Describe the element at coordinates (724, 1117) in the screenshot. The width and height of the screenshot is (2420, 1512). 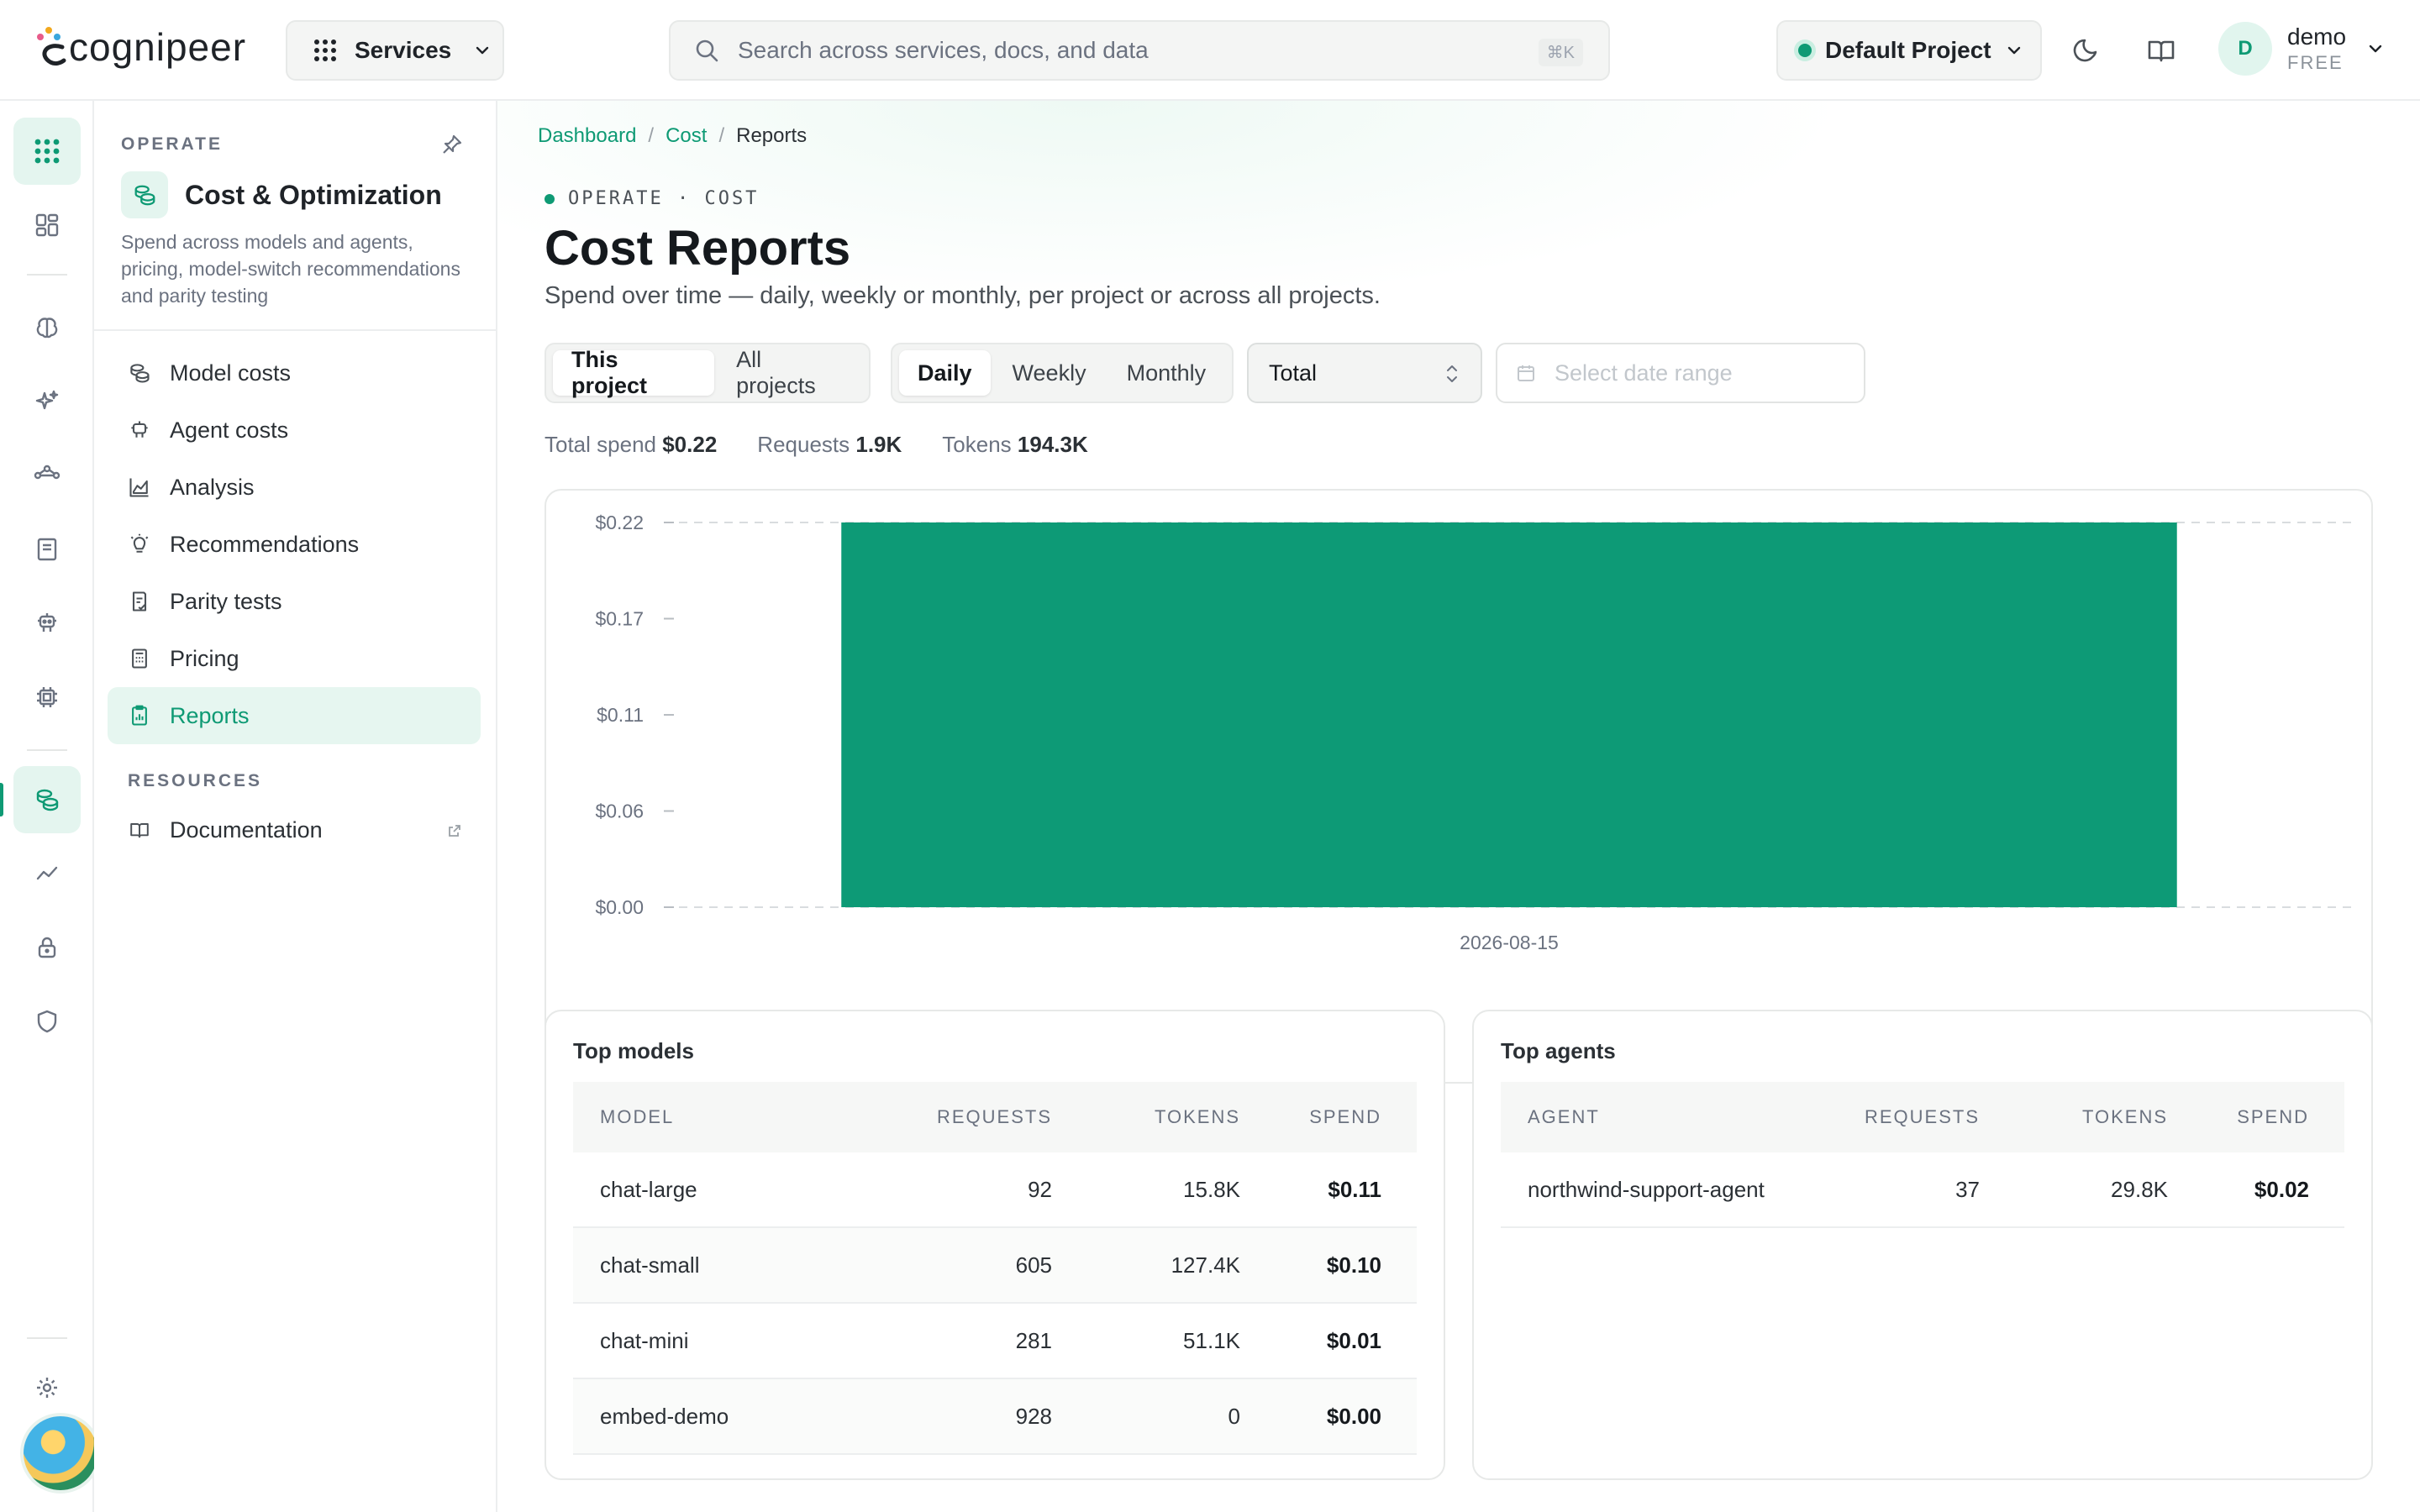
I see `column-header: MODEL` at that location.